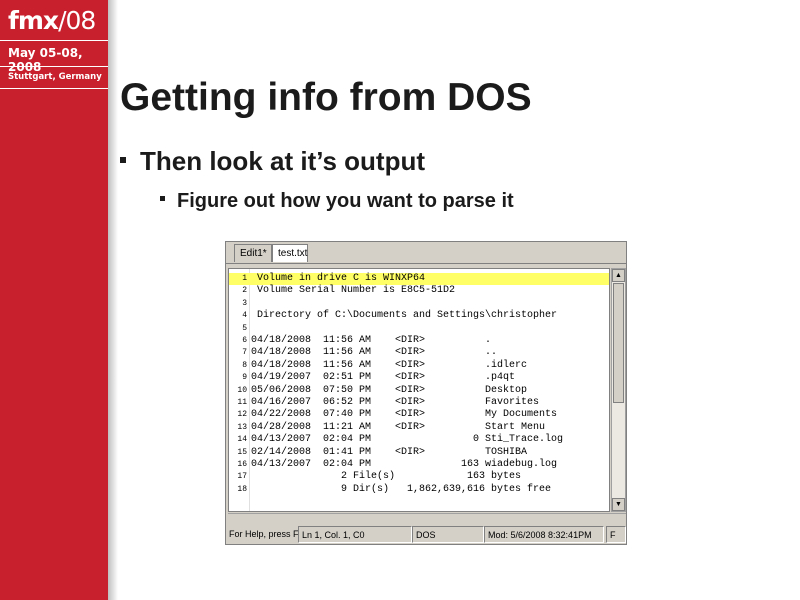 The image size is (800, 600). Describe the element at coordinates (618, 504) in the screenshot. I see `scroll-down-icon: ▼` at that location.